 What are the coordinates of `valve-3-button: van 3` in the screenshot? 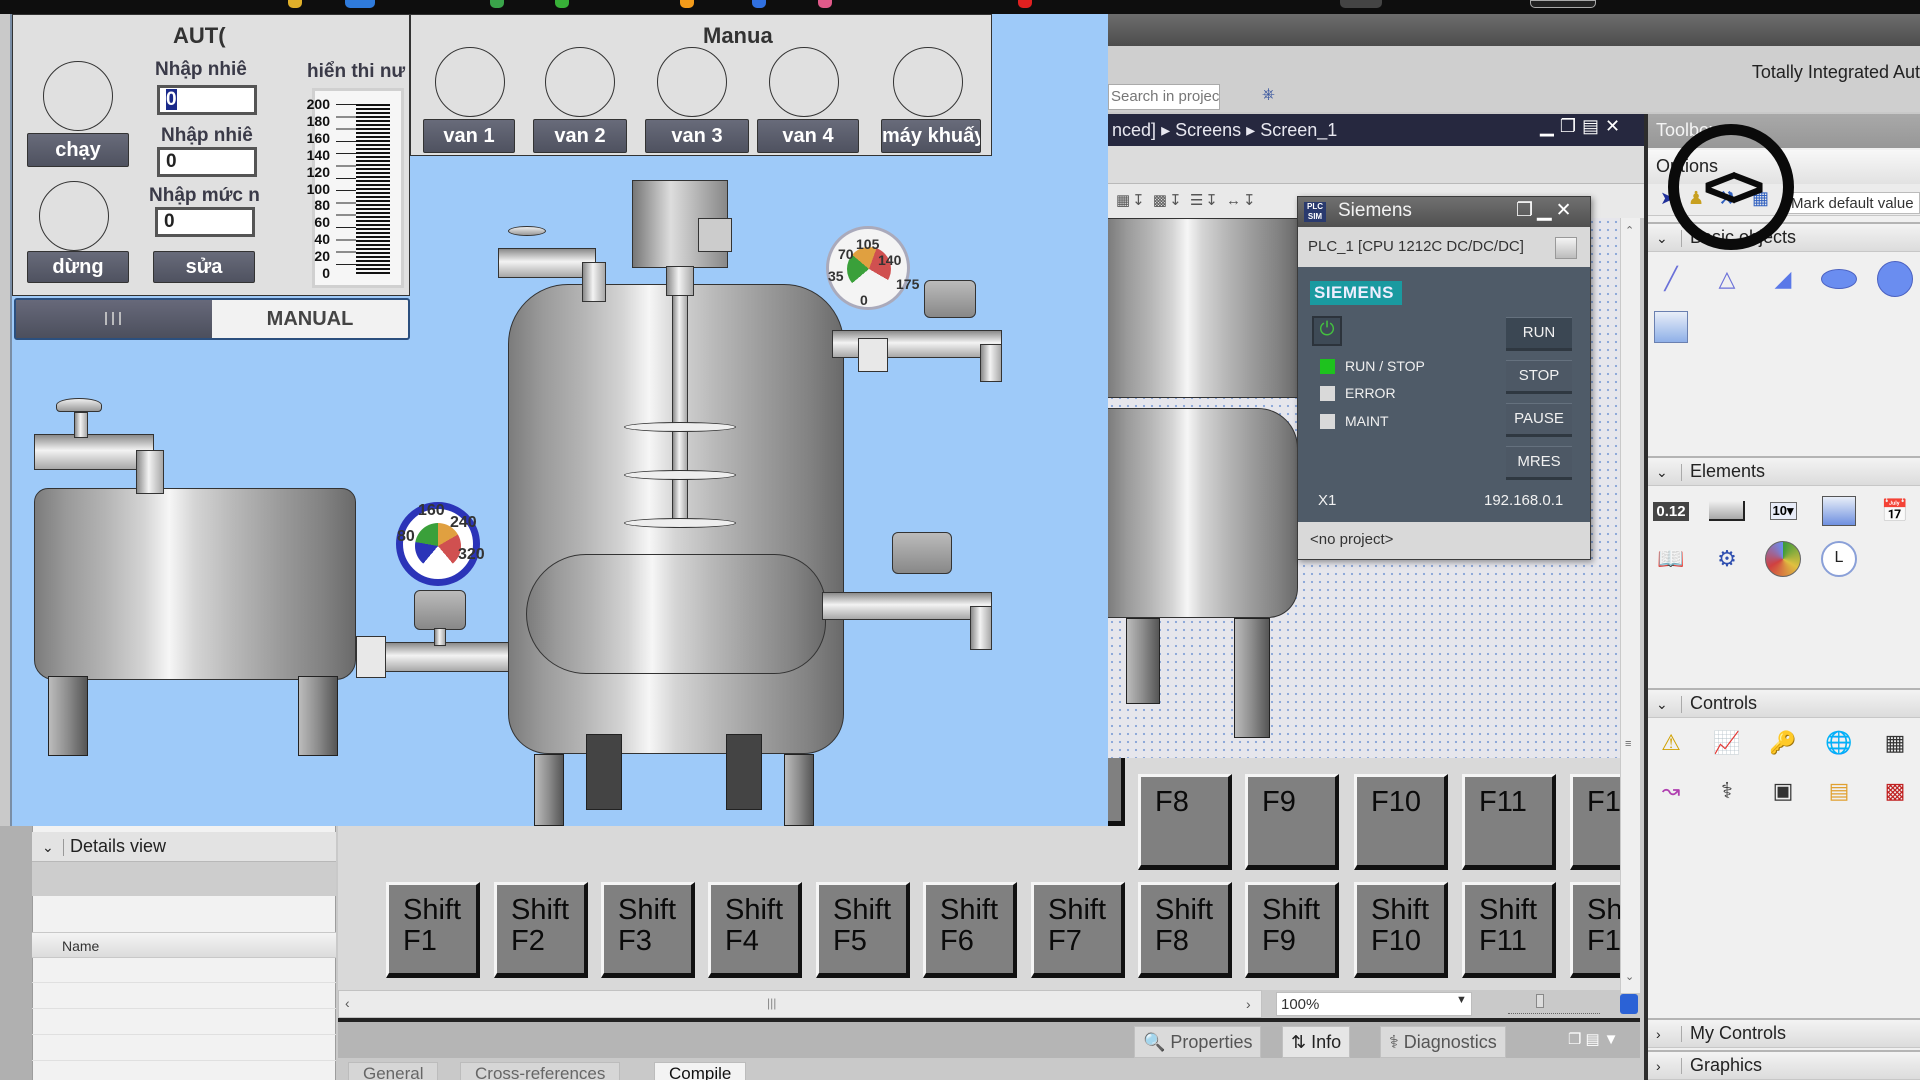 It's located at (697, 136).